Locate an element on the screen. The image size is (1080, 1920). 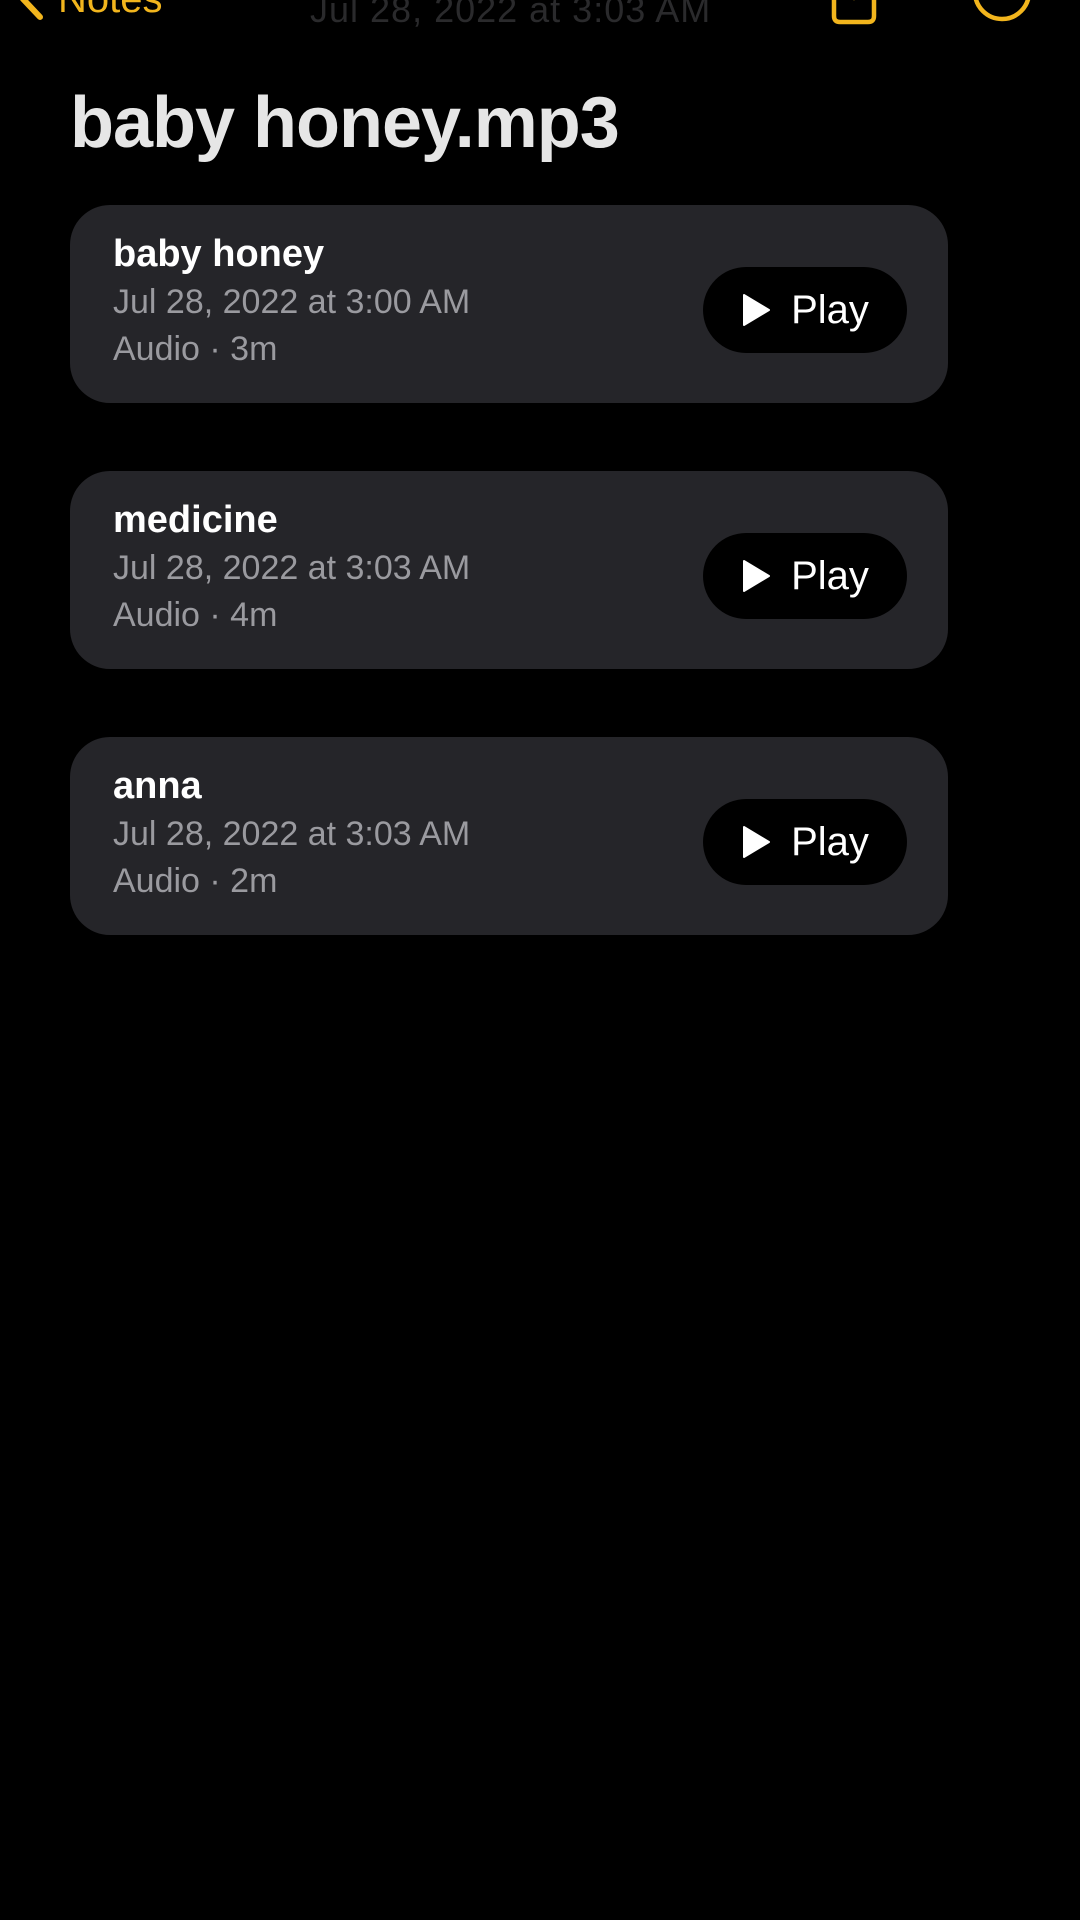
page-title: baby honey.mp3 is located at coordinates (345, 123).